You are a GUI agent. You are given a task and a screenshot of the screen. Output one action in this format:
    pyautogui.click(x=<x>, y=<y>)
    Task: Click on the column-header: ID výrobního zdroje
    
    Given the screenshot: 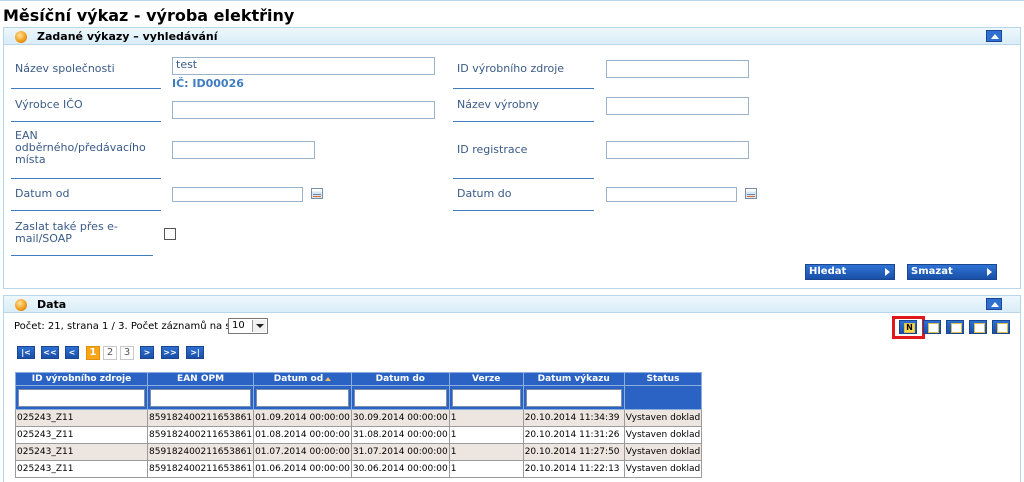 What is the action you would take?
    pyautogui.click(x=81, y=379)
    